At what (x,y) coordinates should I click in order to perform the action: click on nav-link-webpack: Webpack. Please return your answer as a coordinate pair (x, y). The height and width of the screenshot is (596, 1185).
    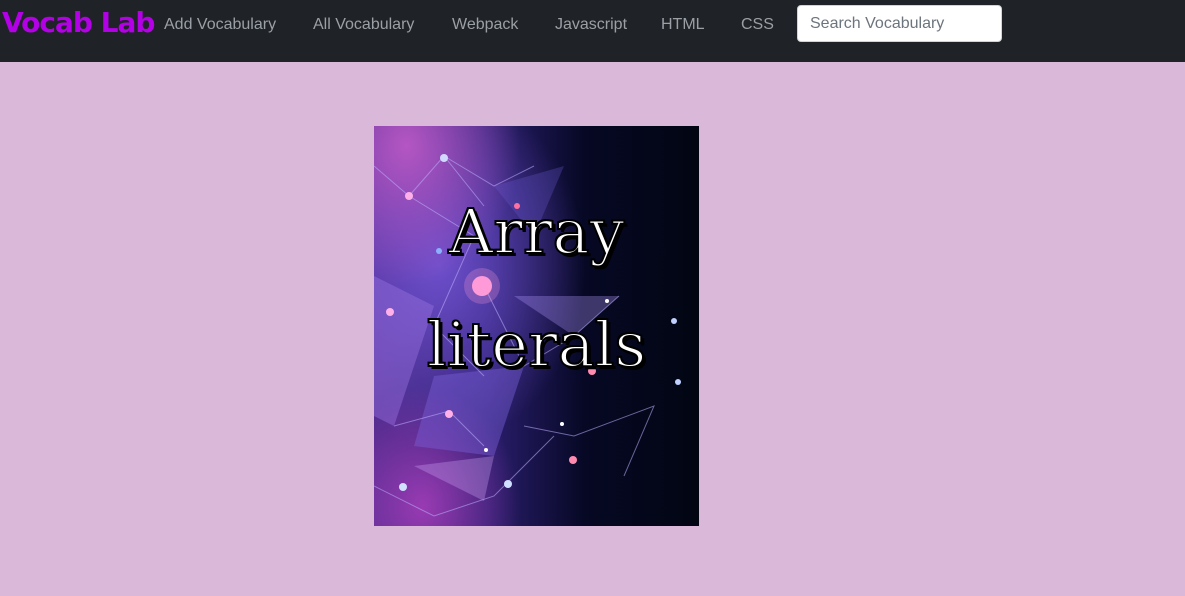
    Looking at the image, I should click on (485, 25).